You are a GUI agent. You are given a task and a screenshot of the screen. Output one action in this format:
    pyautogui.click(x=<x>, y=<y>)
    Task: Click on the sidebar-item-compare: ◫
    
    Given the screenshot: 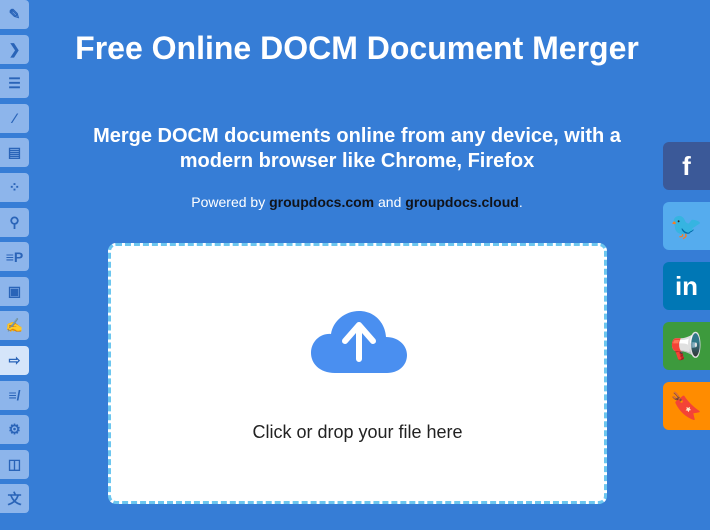 What is the action you would take?
    pyautogui.click(x=14, y=464)
    